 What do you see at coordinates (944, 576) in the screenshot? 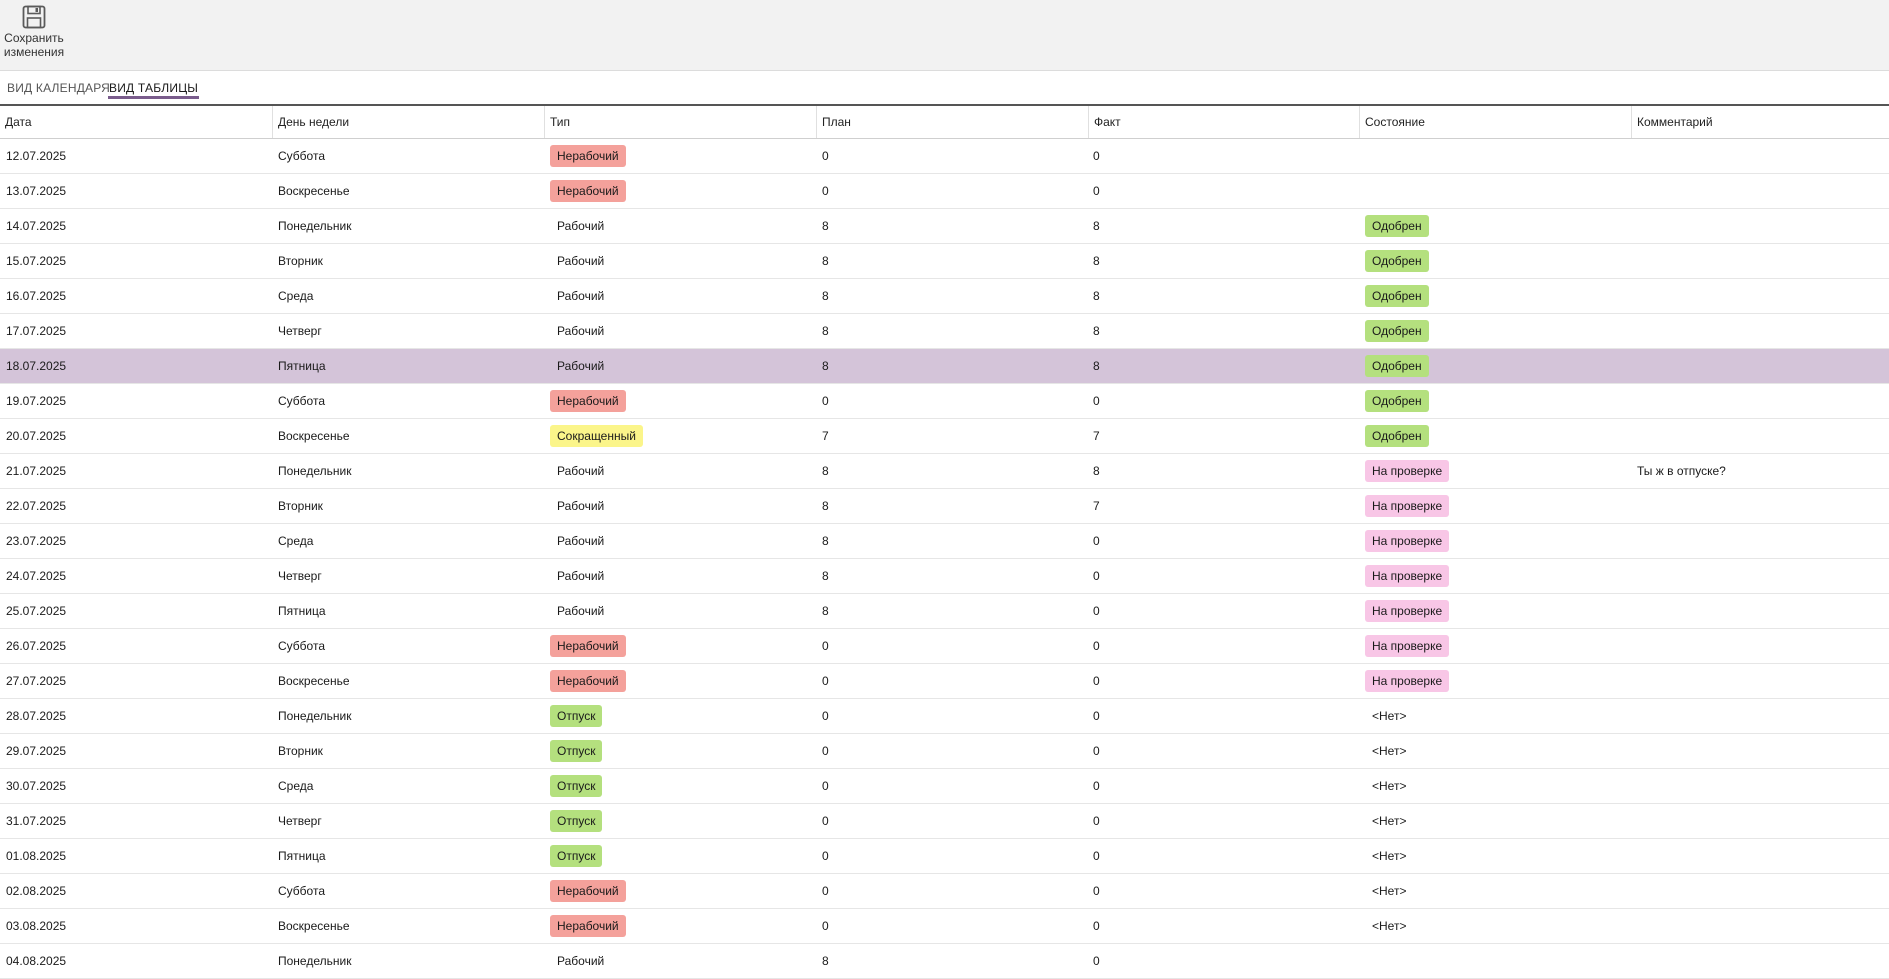
I see `table-row: 24.07.2025 Четверг Рабочий 8 0 На проверке` at bounding box center [944, 576].